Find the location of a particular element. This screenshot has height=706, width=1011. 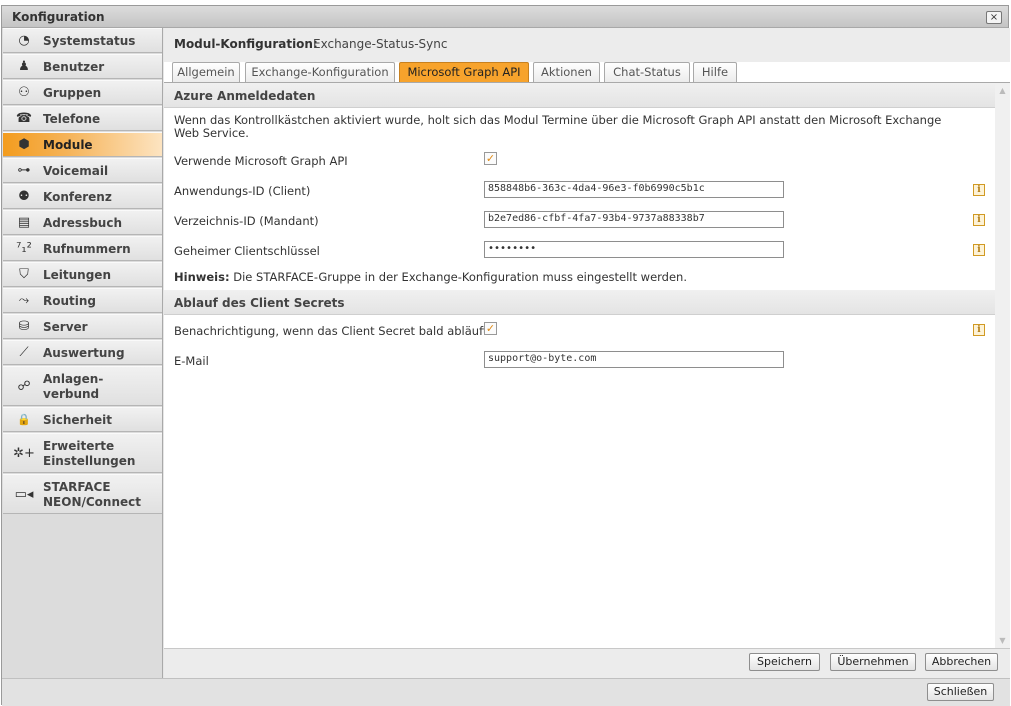

sidebar-item-label: Sicherheit is located at coordinates (77, 420).